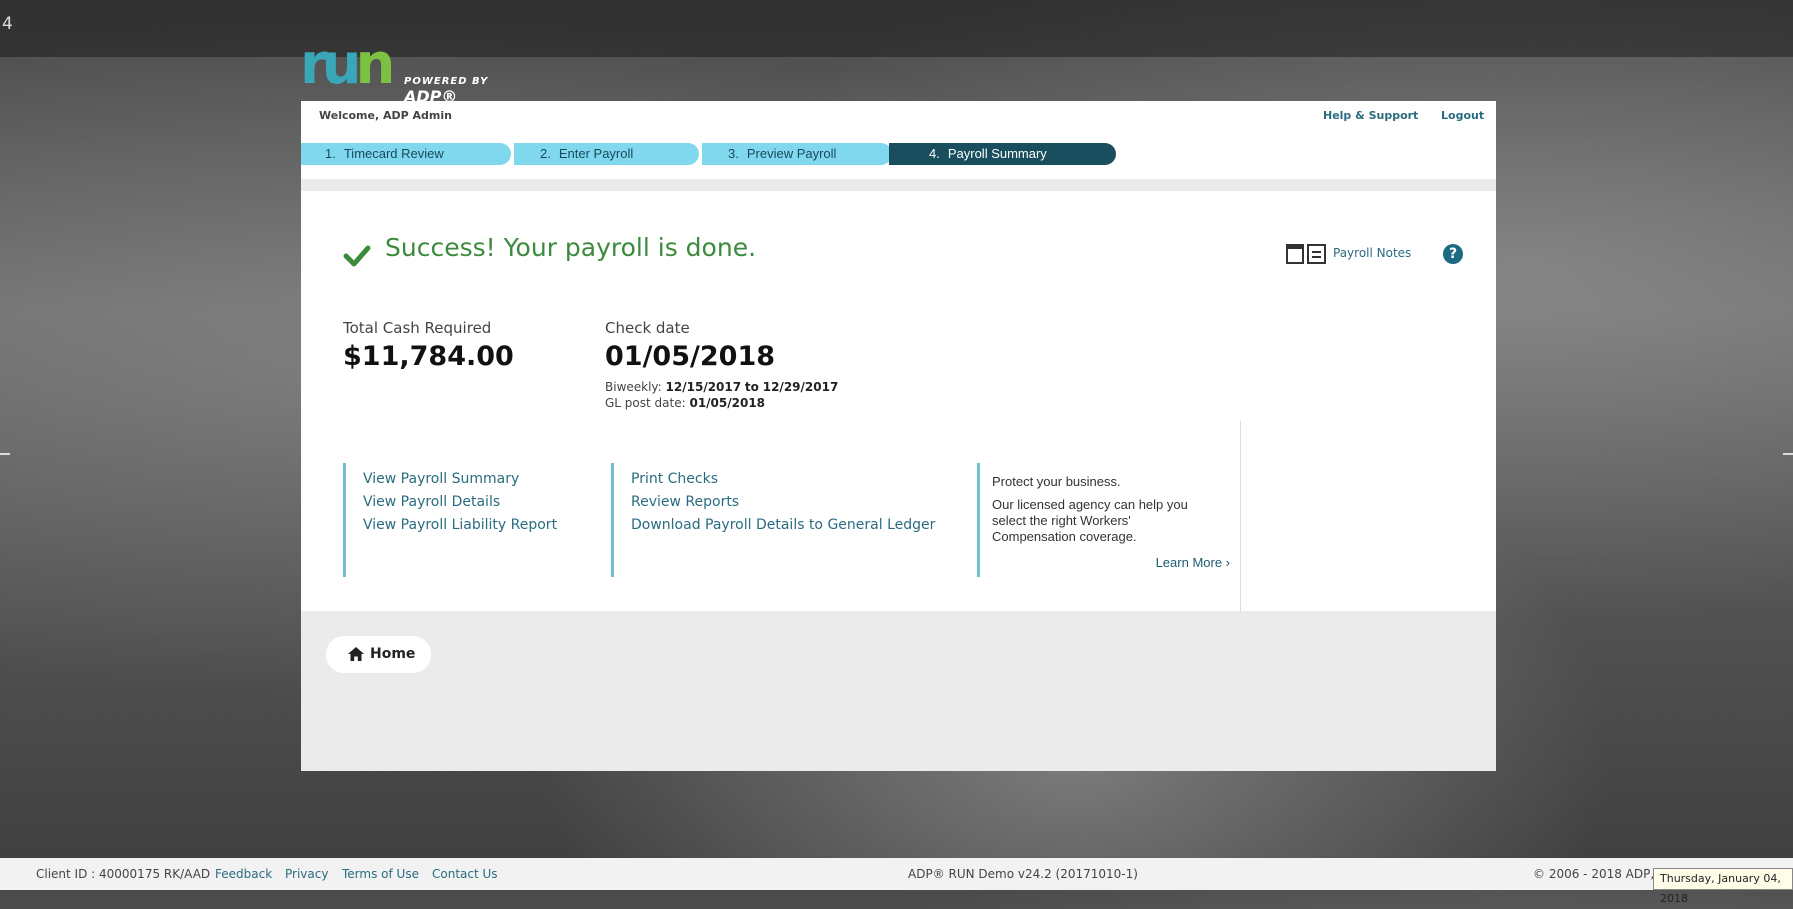 This screenshot has height=909, width=1793. What do you see at coordinates (1056, 481) in the screenshot?
I see `promo-title: Protect your business.` at bounding box center [1056, 481].